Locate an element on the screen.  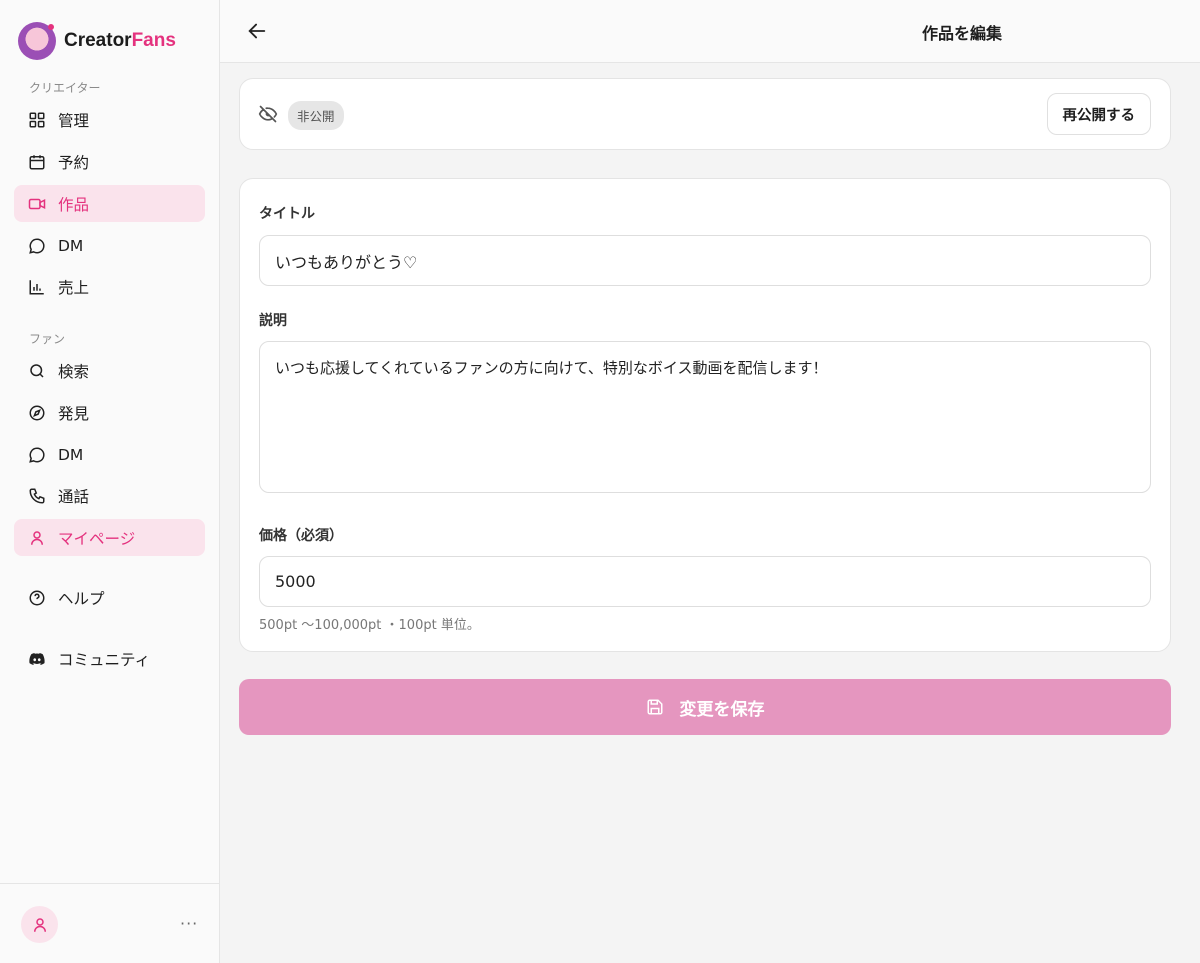
sidebar-item-label: 売上 is located at coordinates (74, 287).